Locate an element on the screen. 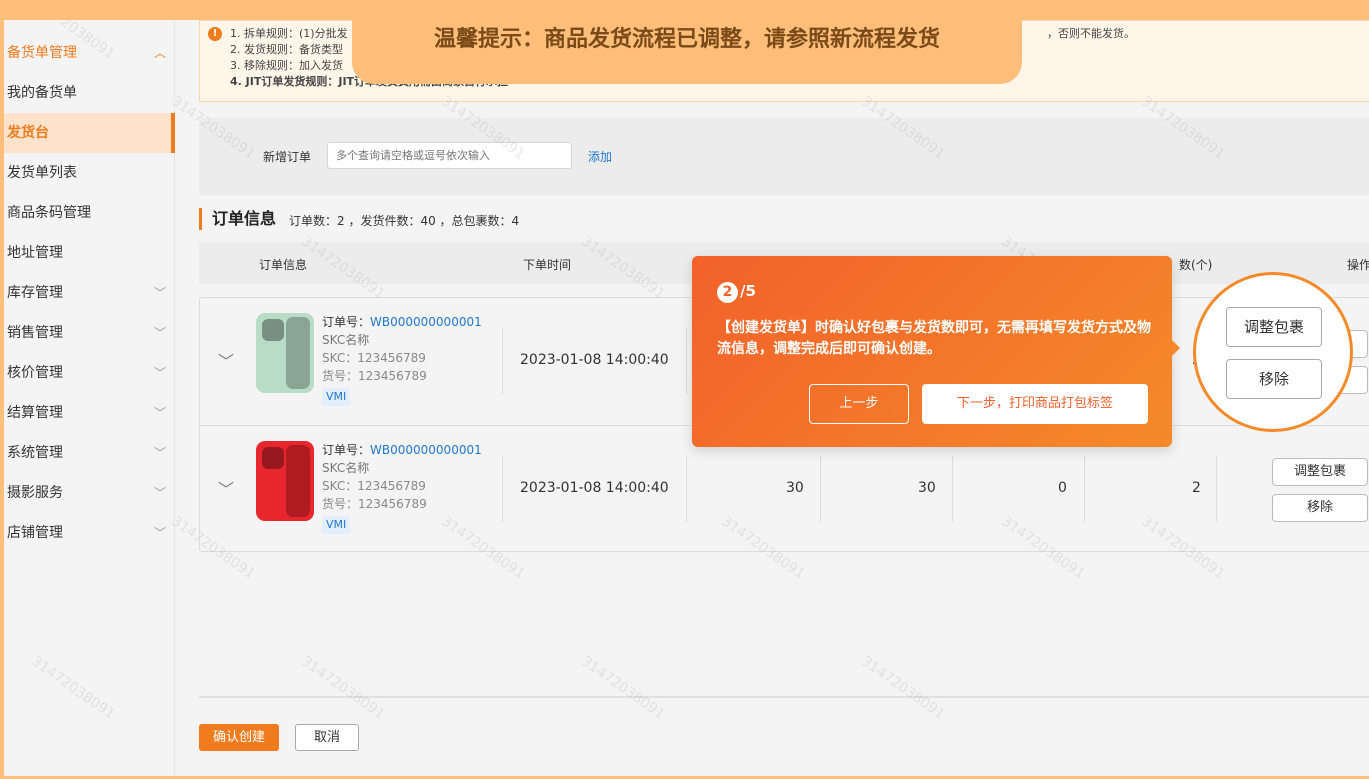 This screenshot has width=1369, height=779. sidebar-item-label: 商品条码管理 is located at coordinates (49, 213).